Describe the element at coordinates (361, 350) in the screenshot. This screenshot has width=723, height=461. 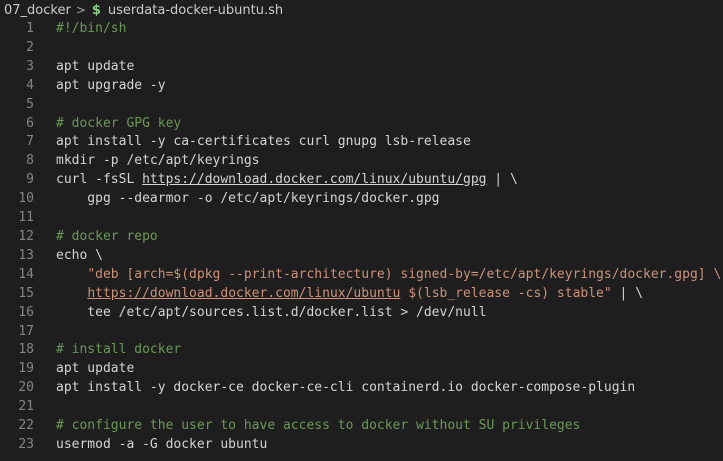
I see `code-line: 18 # install docker` at that location.